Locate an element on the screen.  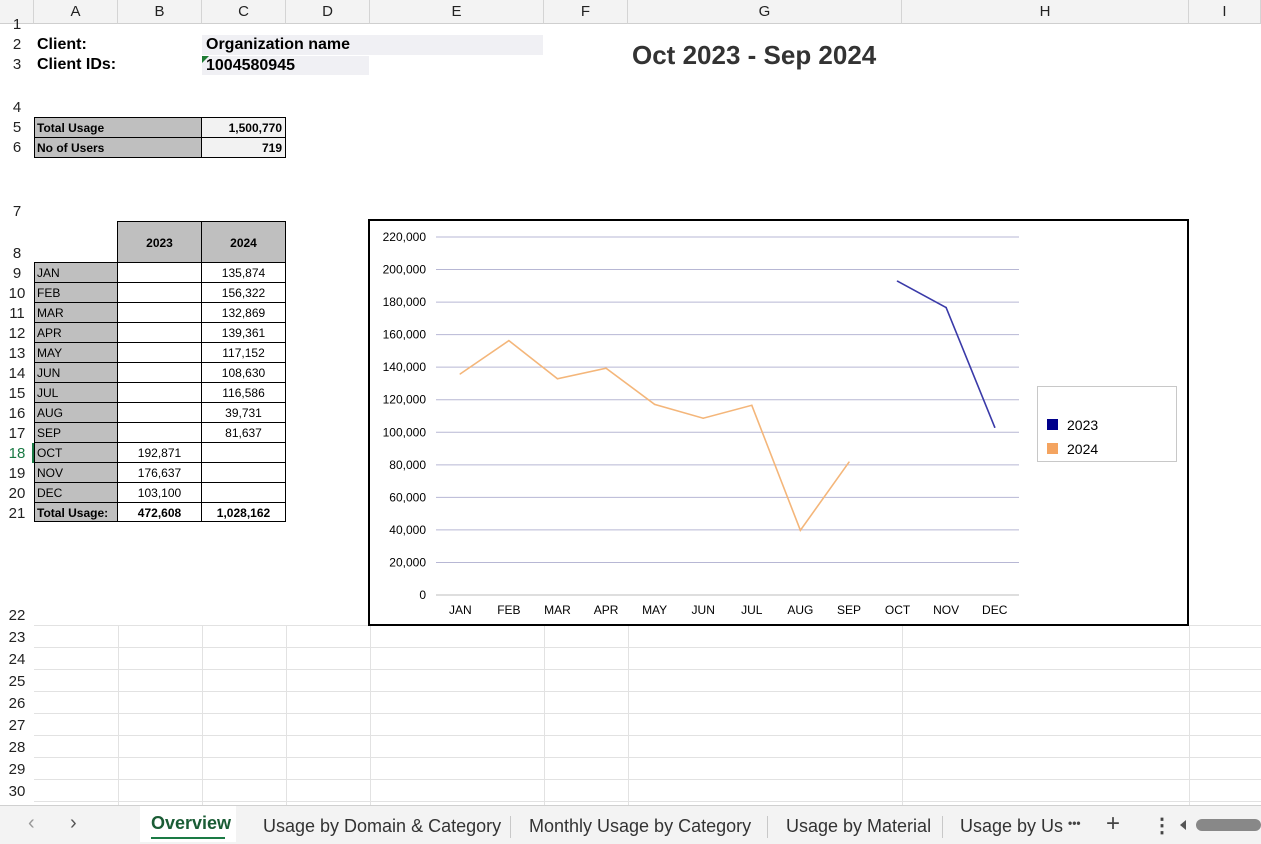
row-header-22: 22 is located at coordinates (17, 574).